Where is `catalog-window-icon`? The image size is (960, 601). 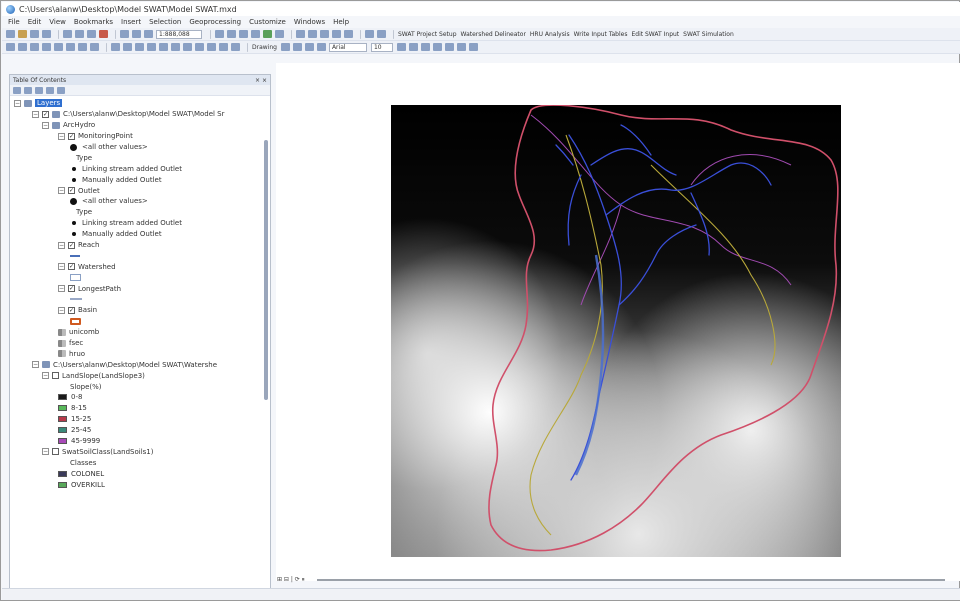 catalog-window-icon is located at coordinates (243, 34).